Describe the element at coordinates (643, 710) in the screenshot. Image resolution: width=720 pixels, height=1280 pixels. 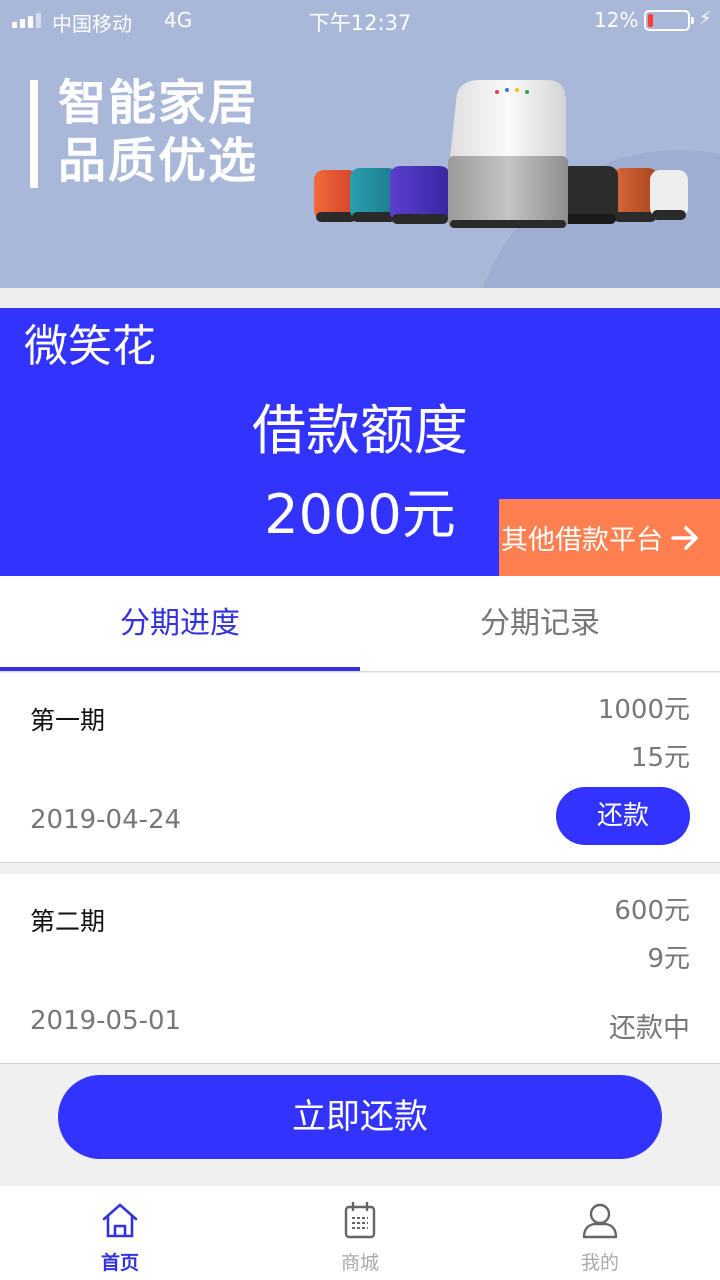
I see `installment-amount: 1000元` at that location.